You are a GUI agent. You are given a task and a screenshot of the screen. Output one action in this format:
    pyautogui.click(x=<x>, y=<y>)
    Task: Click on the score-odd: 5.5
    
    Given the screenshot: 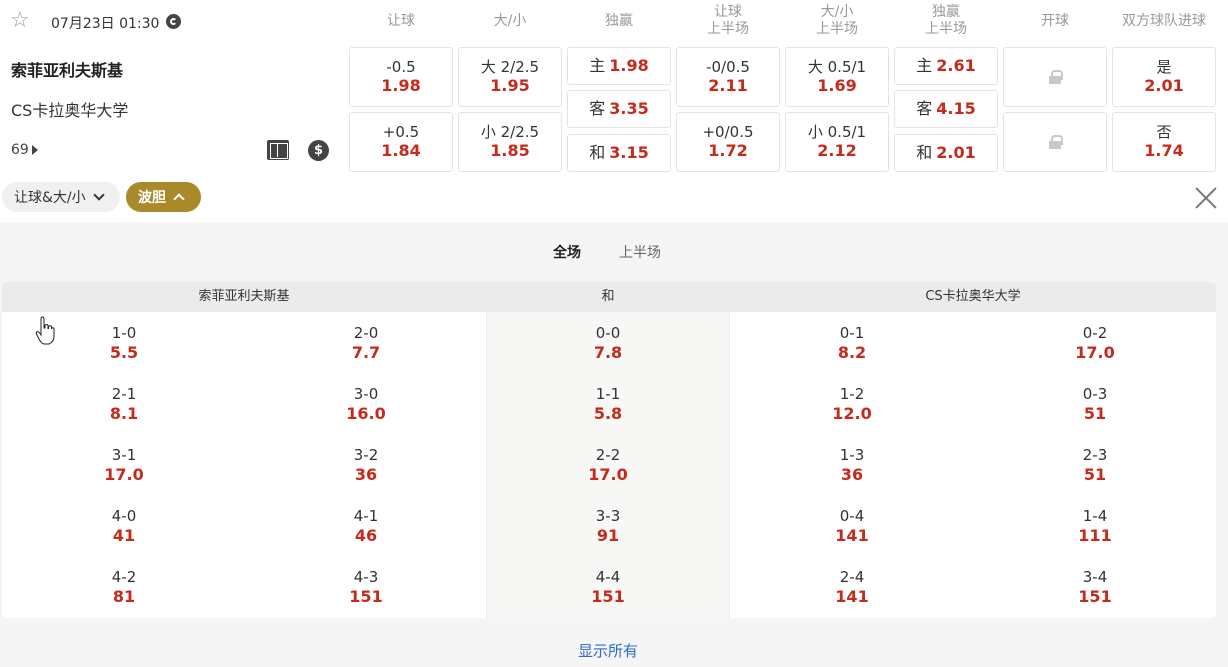 What is the action you would take?
    pyautogui.click(x=124, y=352)
    